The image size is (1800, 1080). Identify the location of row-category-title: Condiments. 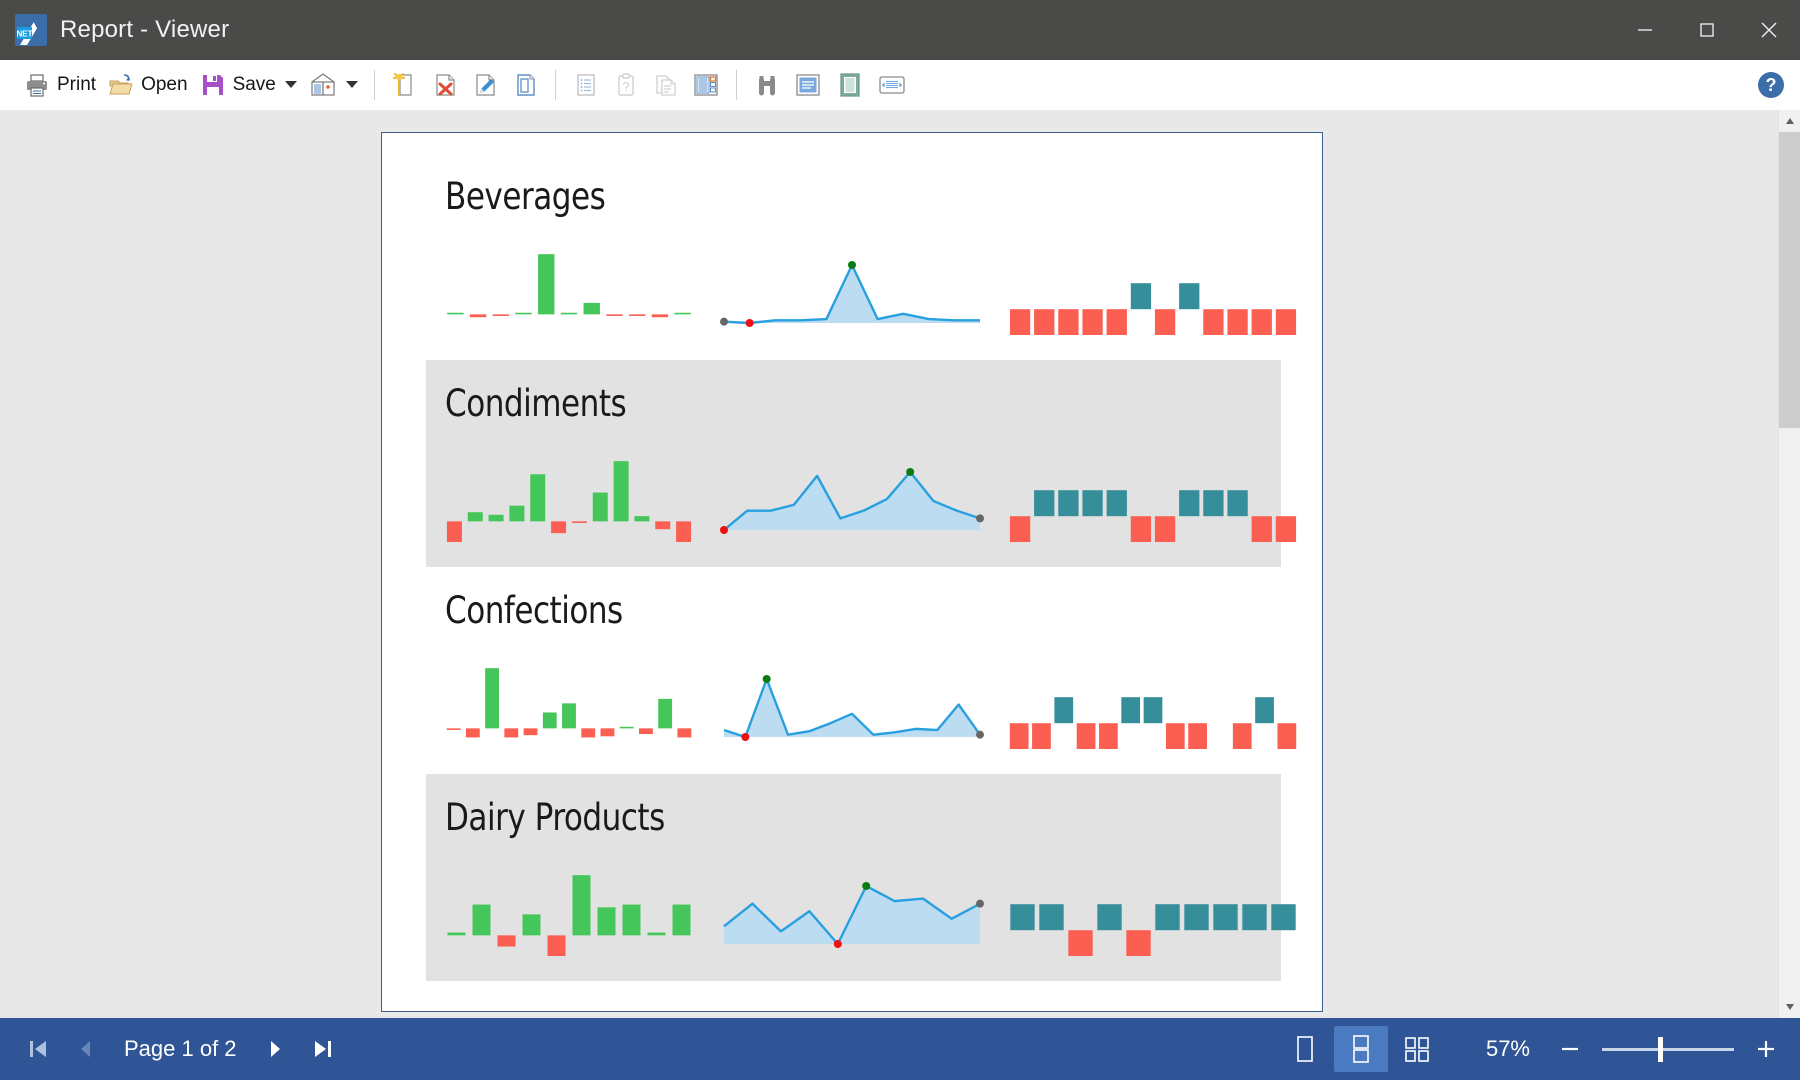
(536, 403).